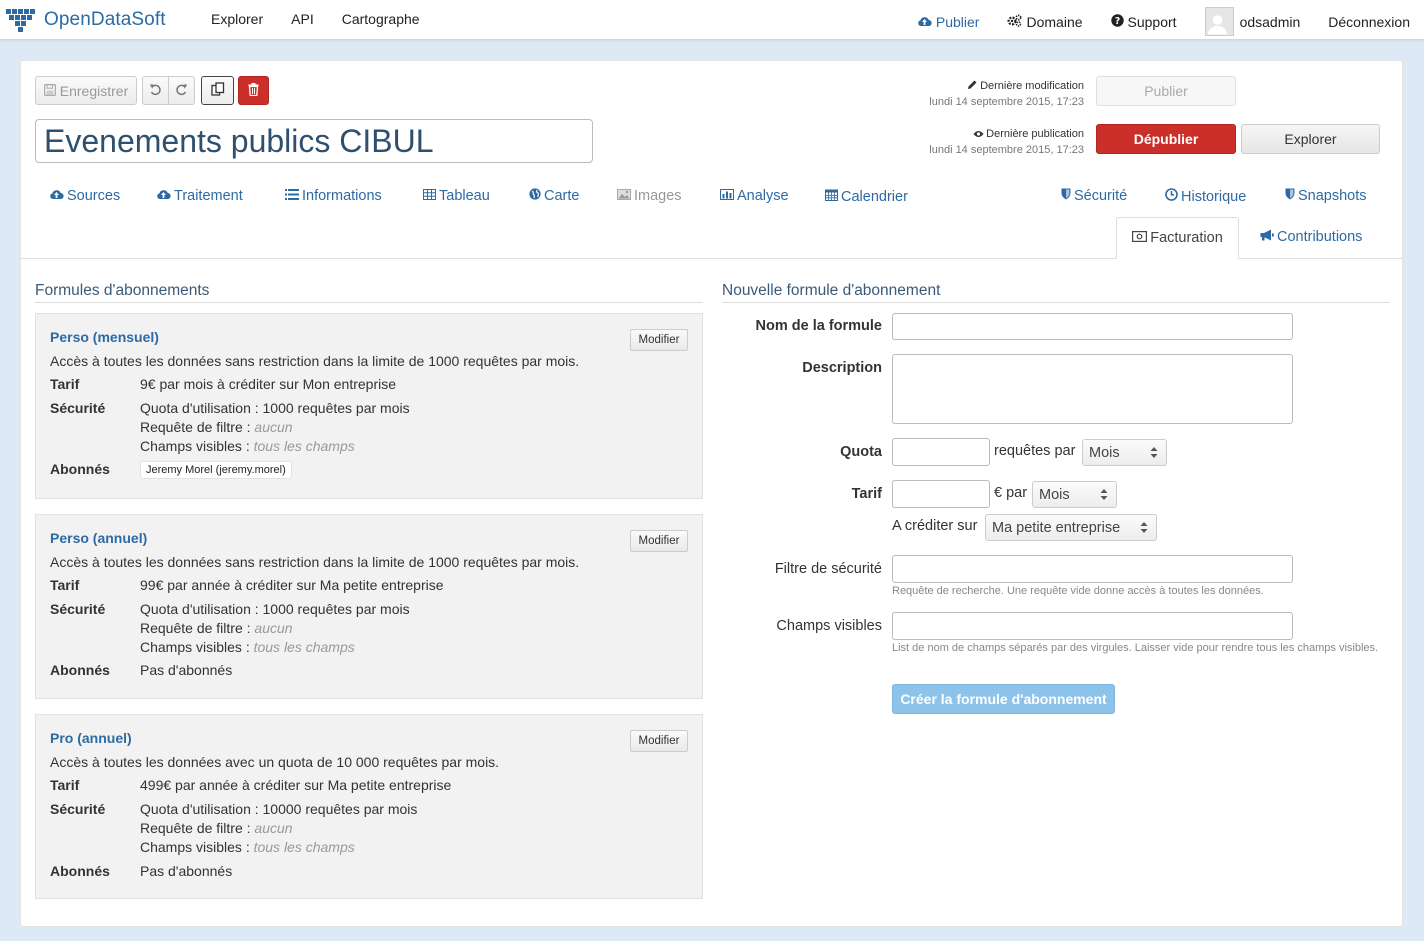 The height and width of the screenshot is (941, 1424). I want to click on tab-calendrier: Calendrier, so click(866, 196).